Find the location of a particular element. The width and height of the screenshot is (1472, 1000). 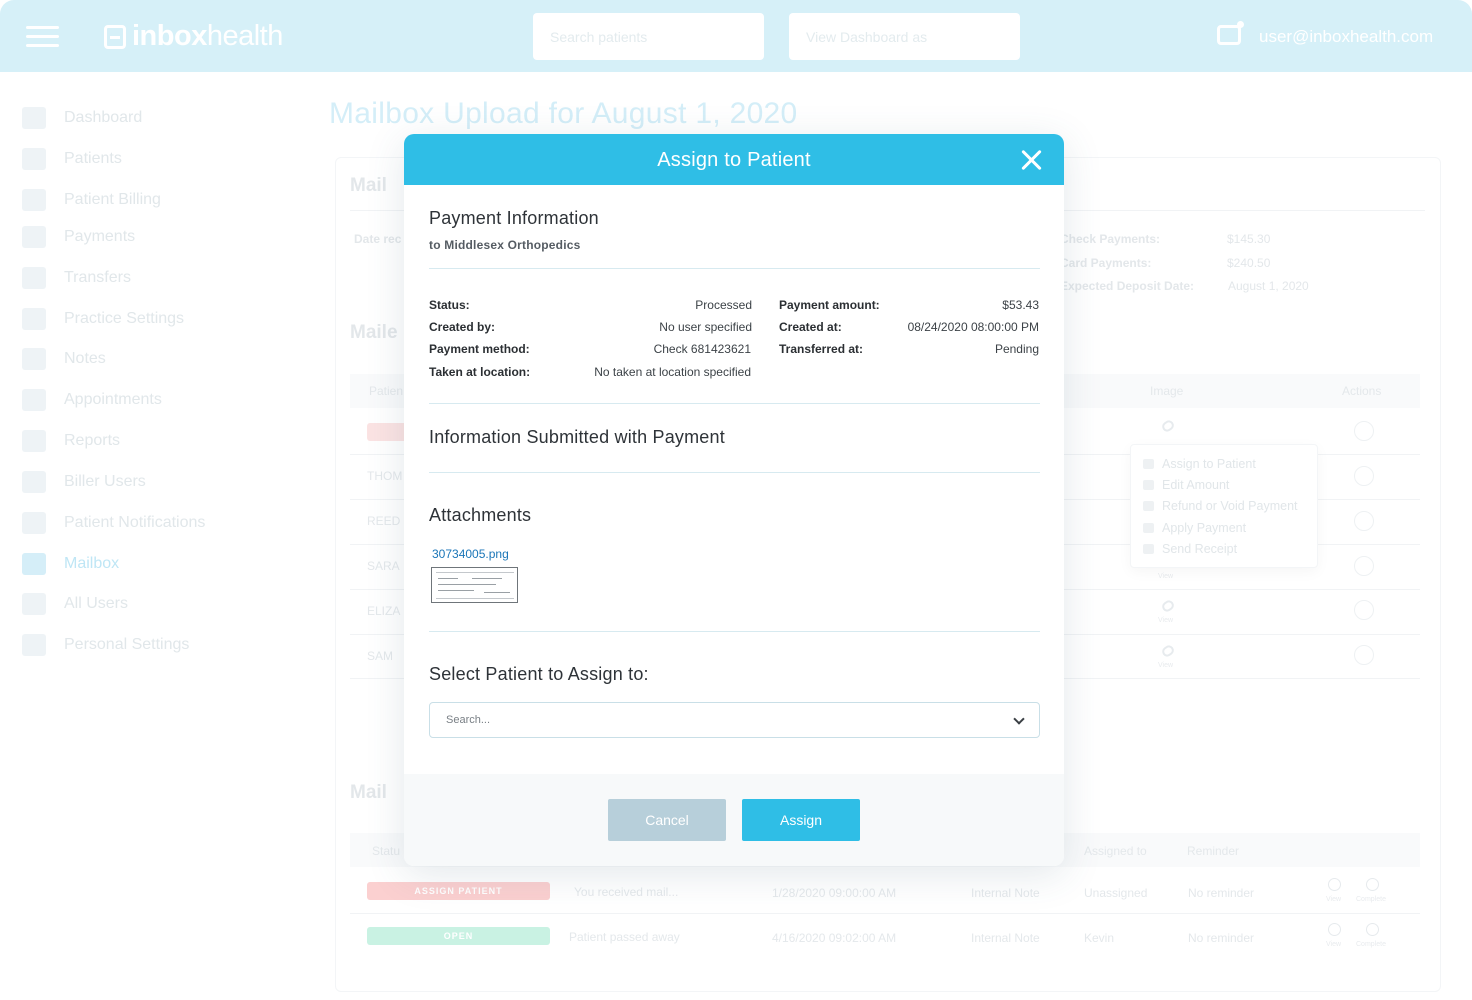

table-row: SAM is located at coordinates (380, 656).